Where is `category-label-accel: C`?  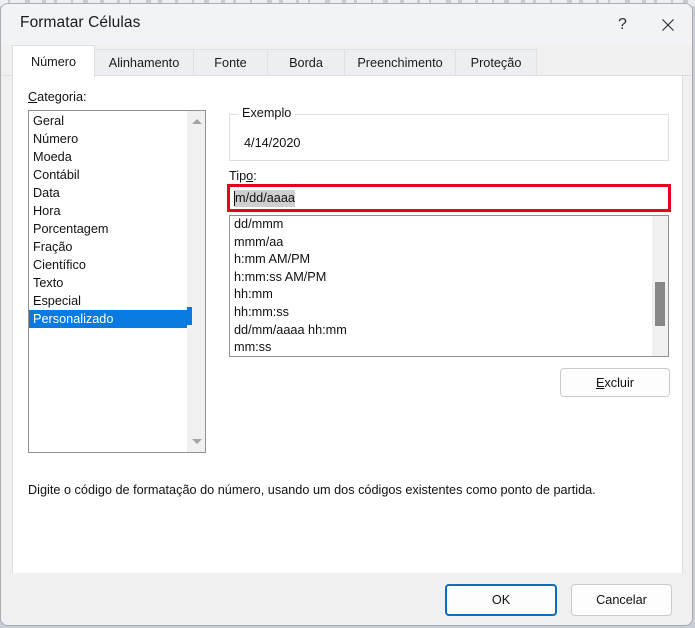
category-label-accel: C is located at coordinates (33, 97).